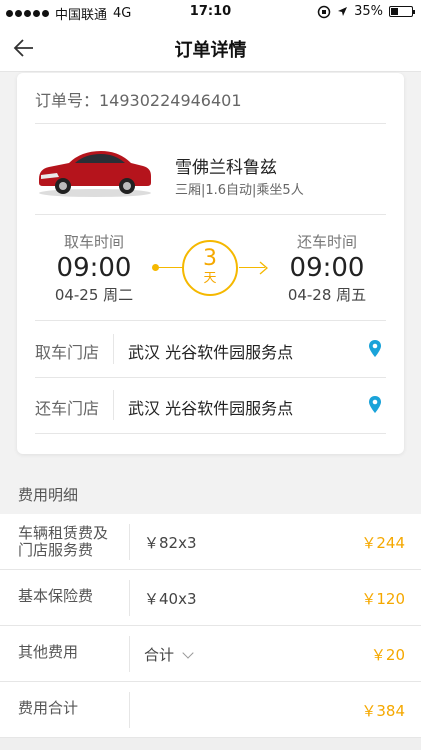  I want to click on car-image, so click(95, 174).